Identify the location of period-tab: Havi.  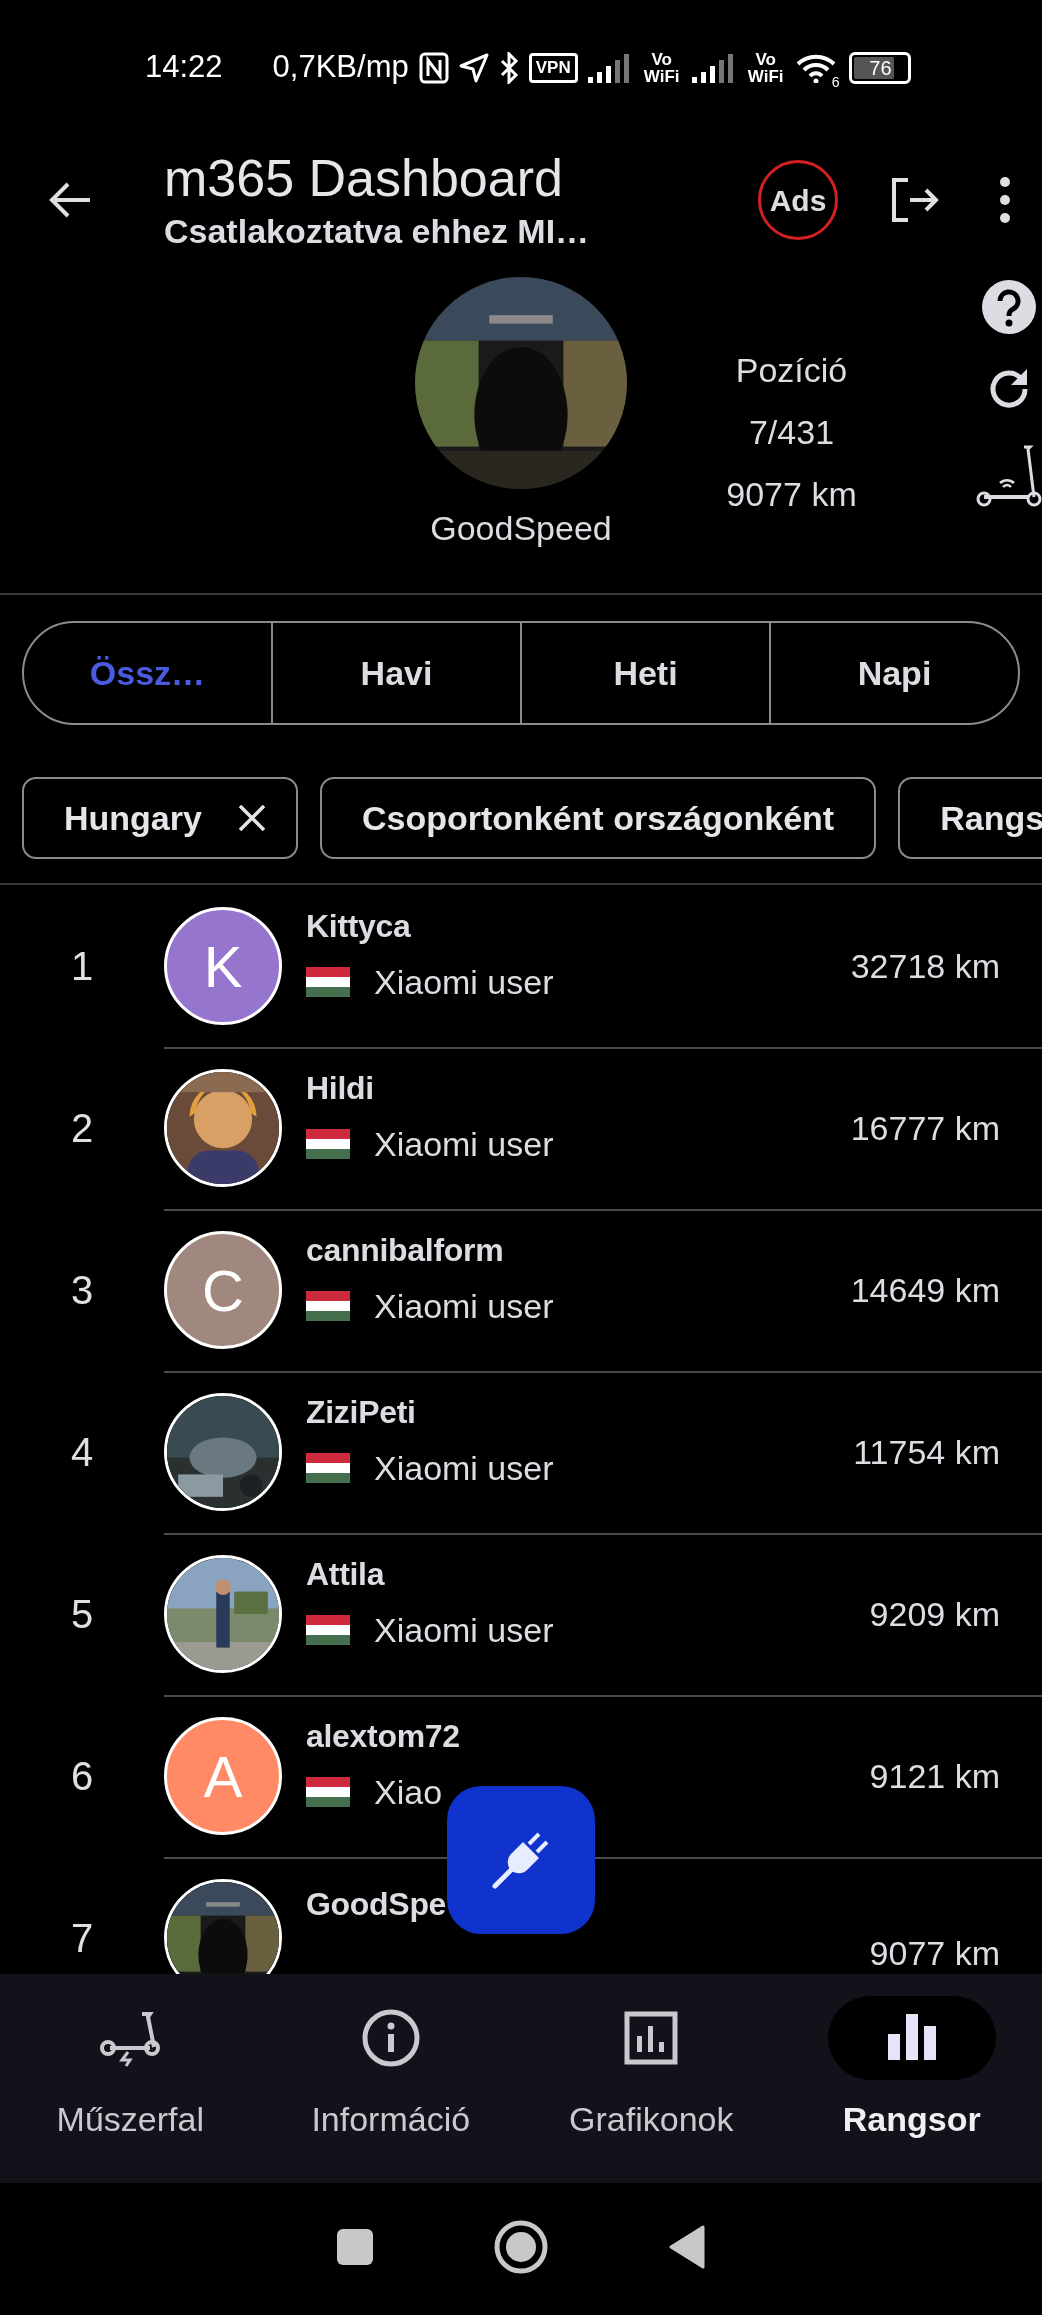
(395, 673).